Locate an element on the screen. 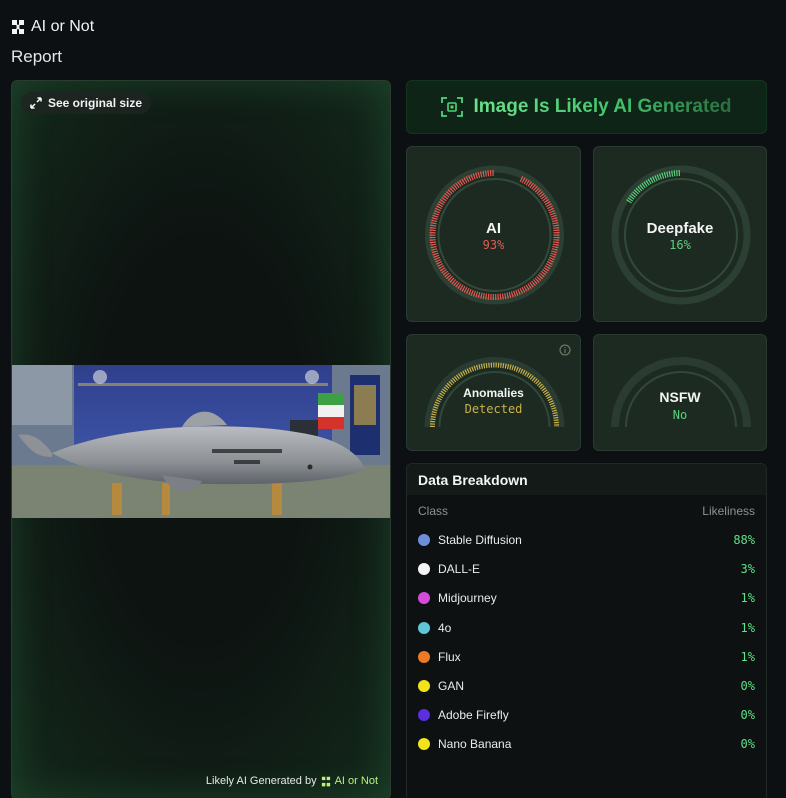  breakdown-row: GAN 0% is located at coordinates (586, 686).